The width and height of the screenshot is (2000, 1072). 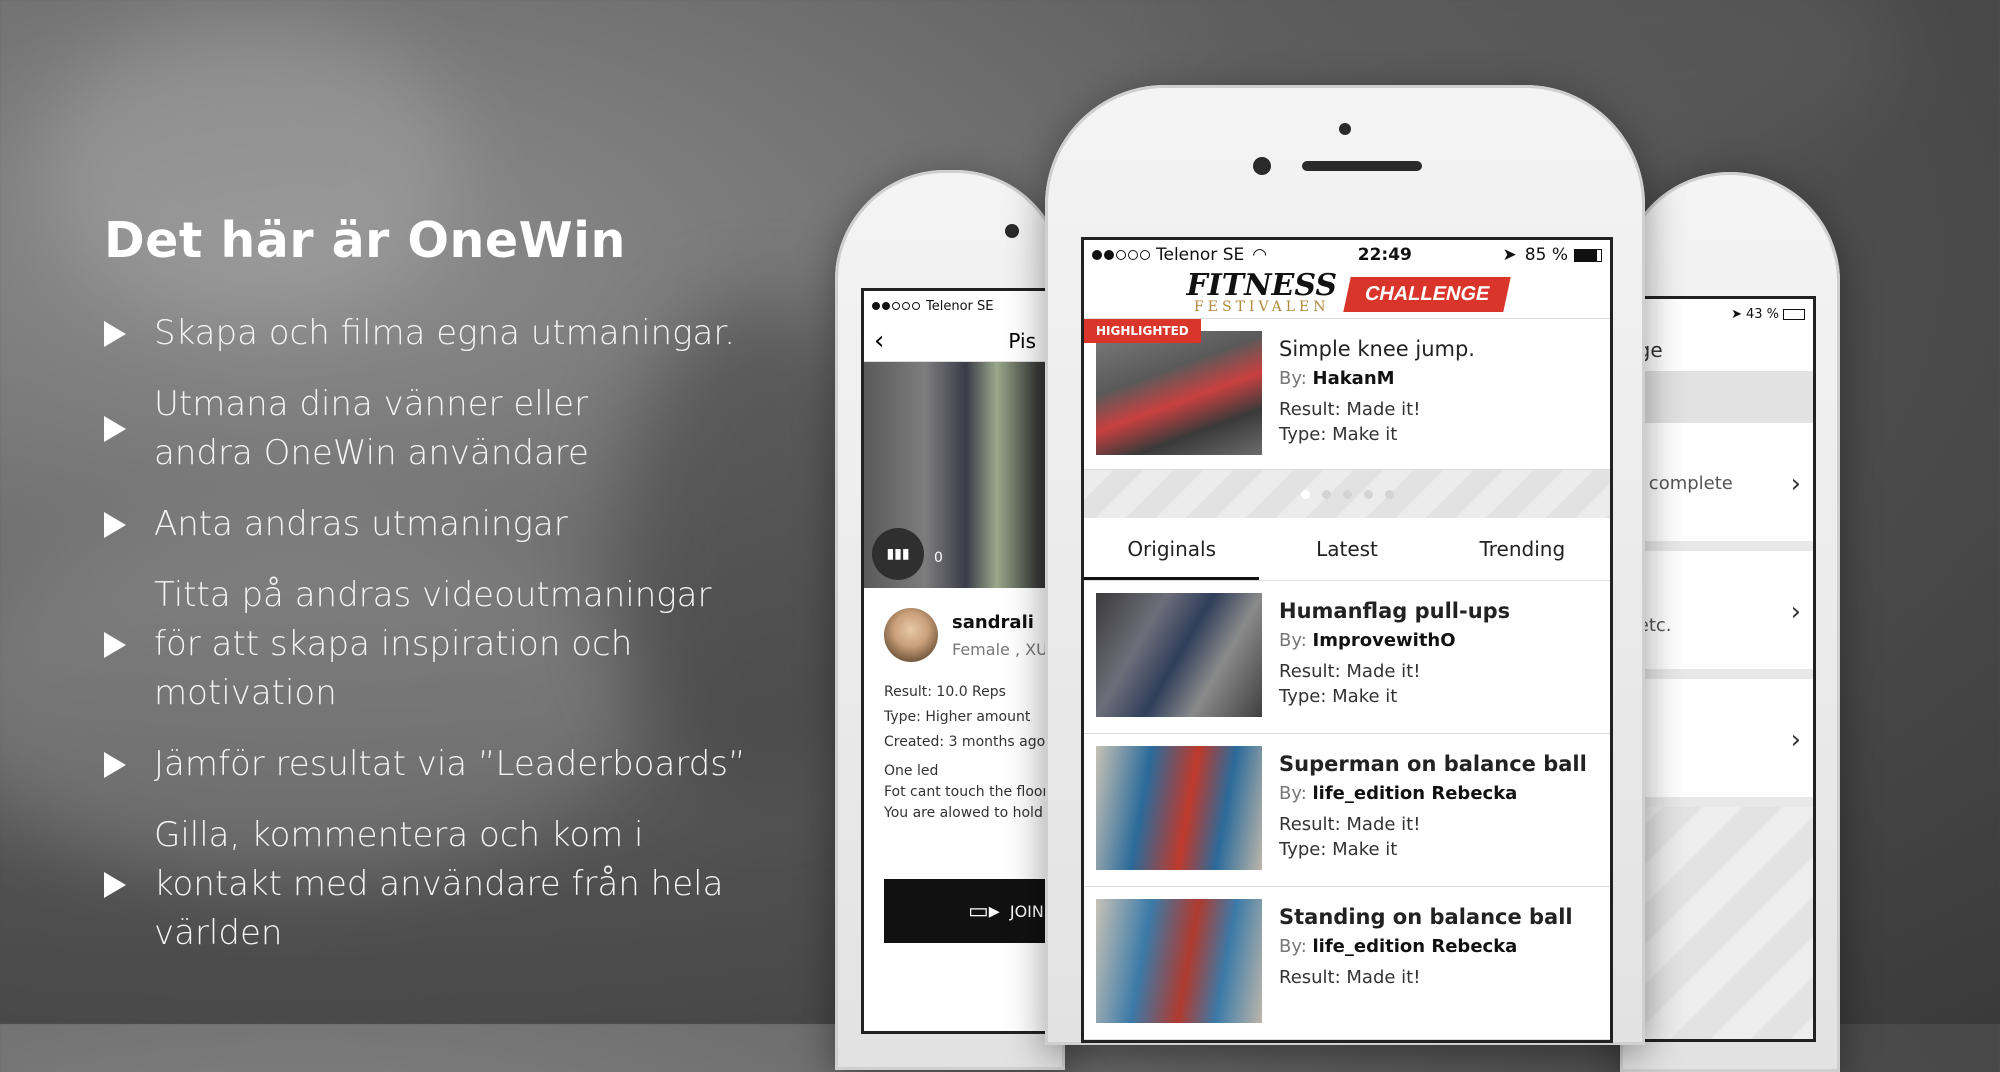 What do you see at coordinates (1260, 255) in the screenshot?
I see `wifi-icon: ◠` at bounding box center [1260, 255].